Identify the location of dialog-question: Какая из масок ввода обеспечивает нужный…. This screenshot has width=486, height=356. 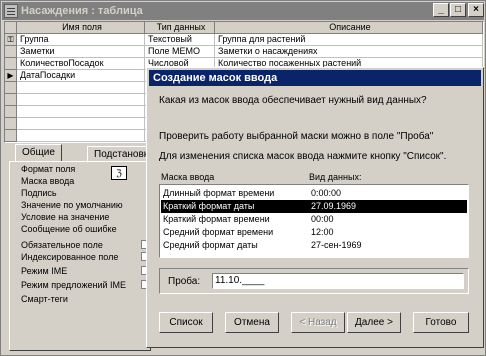
(293, 100).